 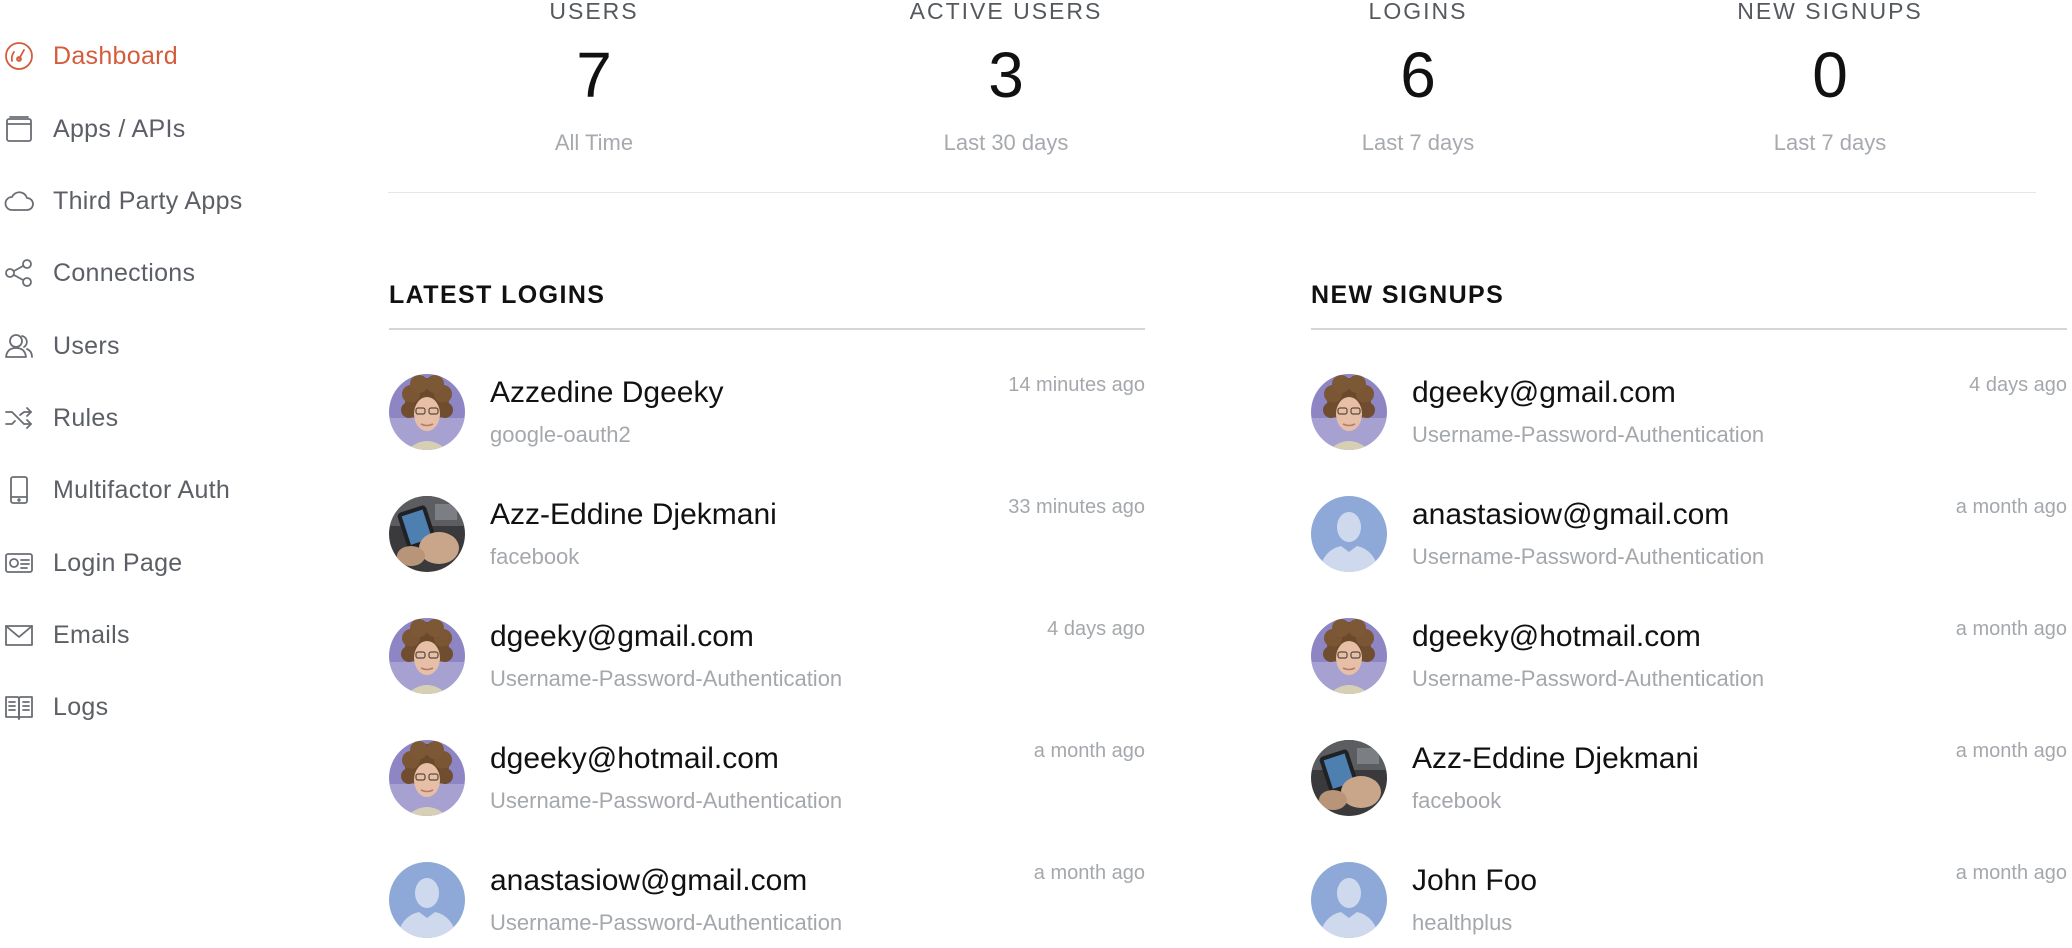 I want to click on stat-value: 0, so click(x=1830, y=75).